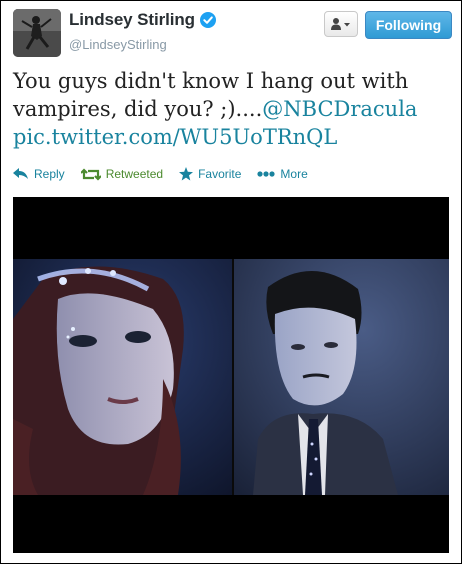  Describe the element at coordinates (186, 174) in the screenshot. I see `star-icon` at that location.